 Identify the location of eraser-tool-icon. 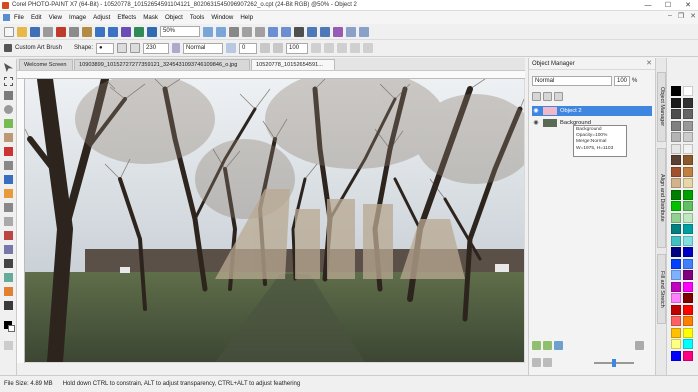
(8, 221).